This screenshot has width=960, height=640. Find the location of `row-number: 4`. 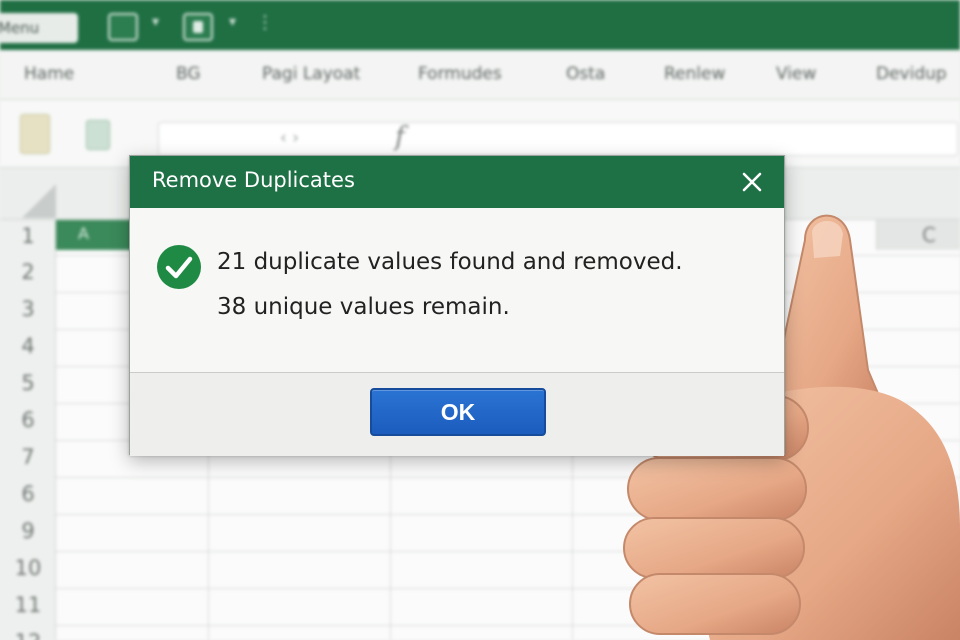

row-number: 4 is located at coordinates (28, 346).